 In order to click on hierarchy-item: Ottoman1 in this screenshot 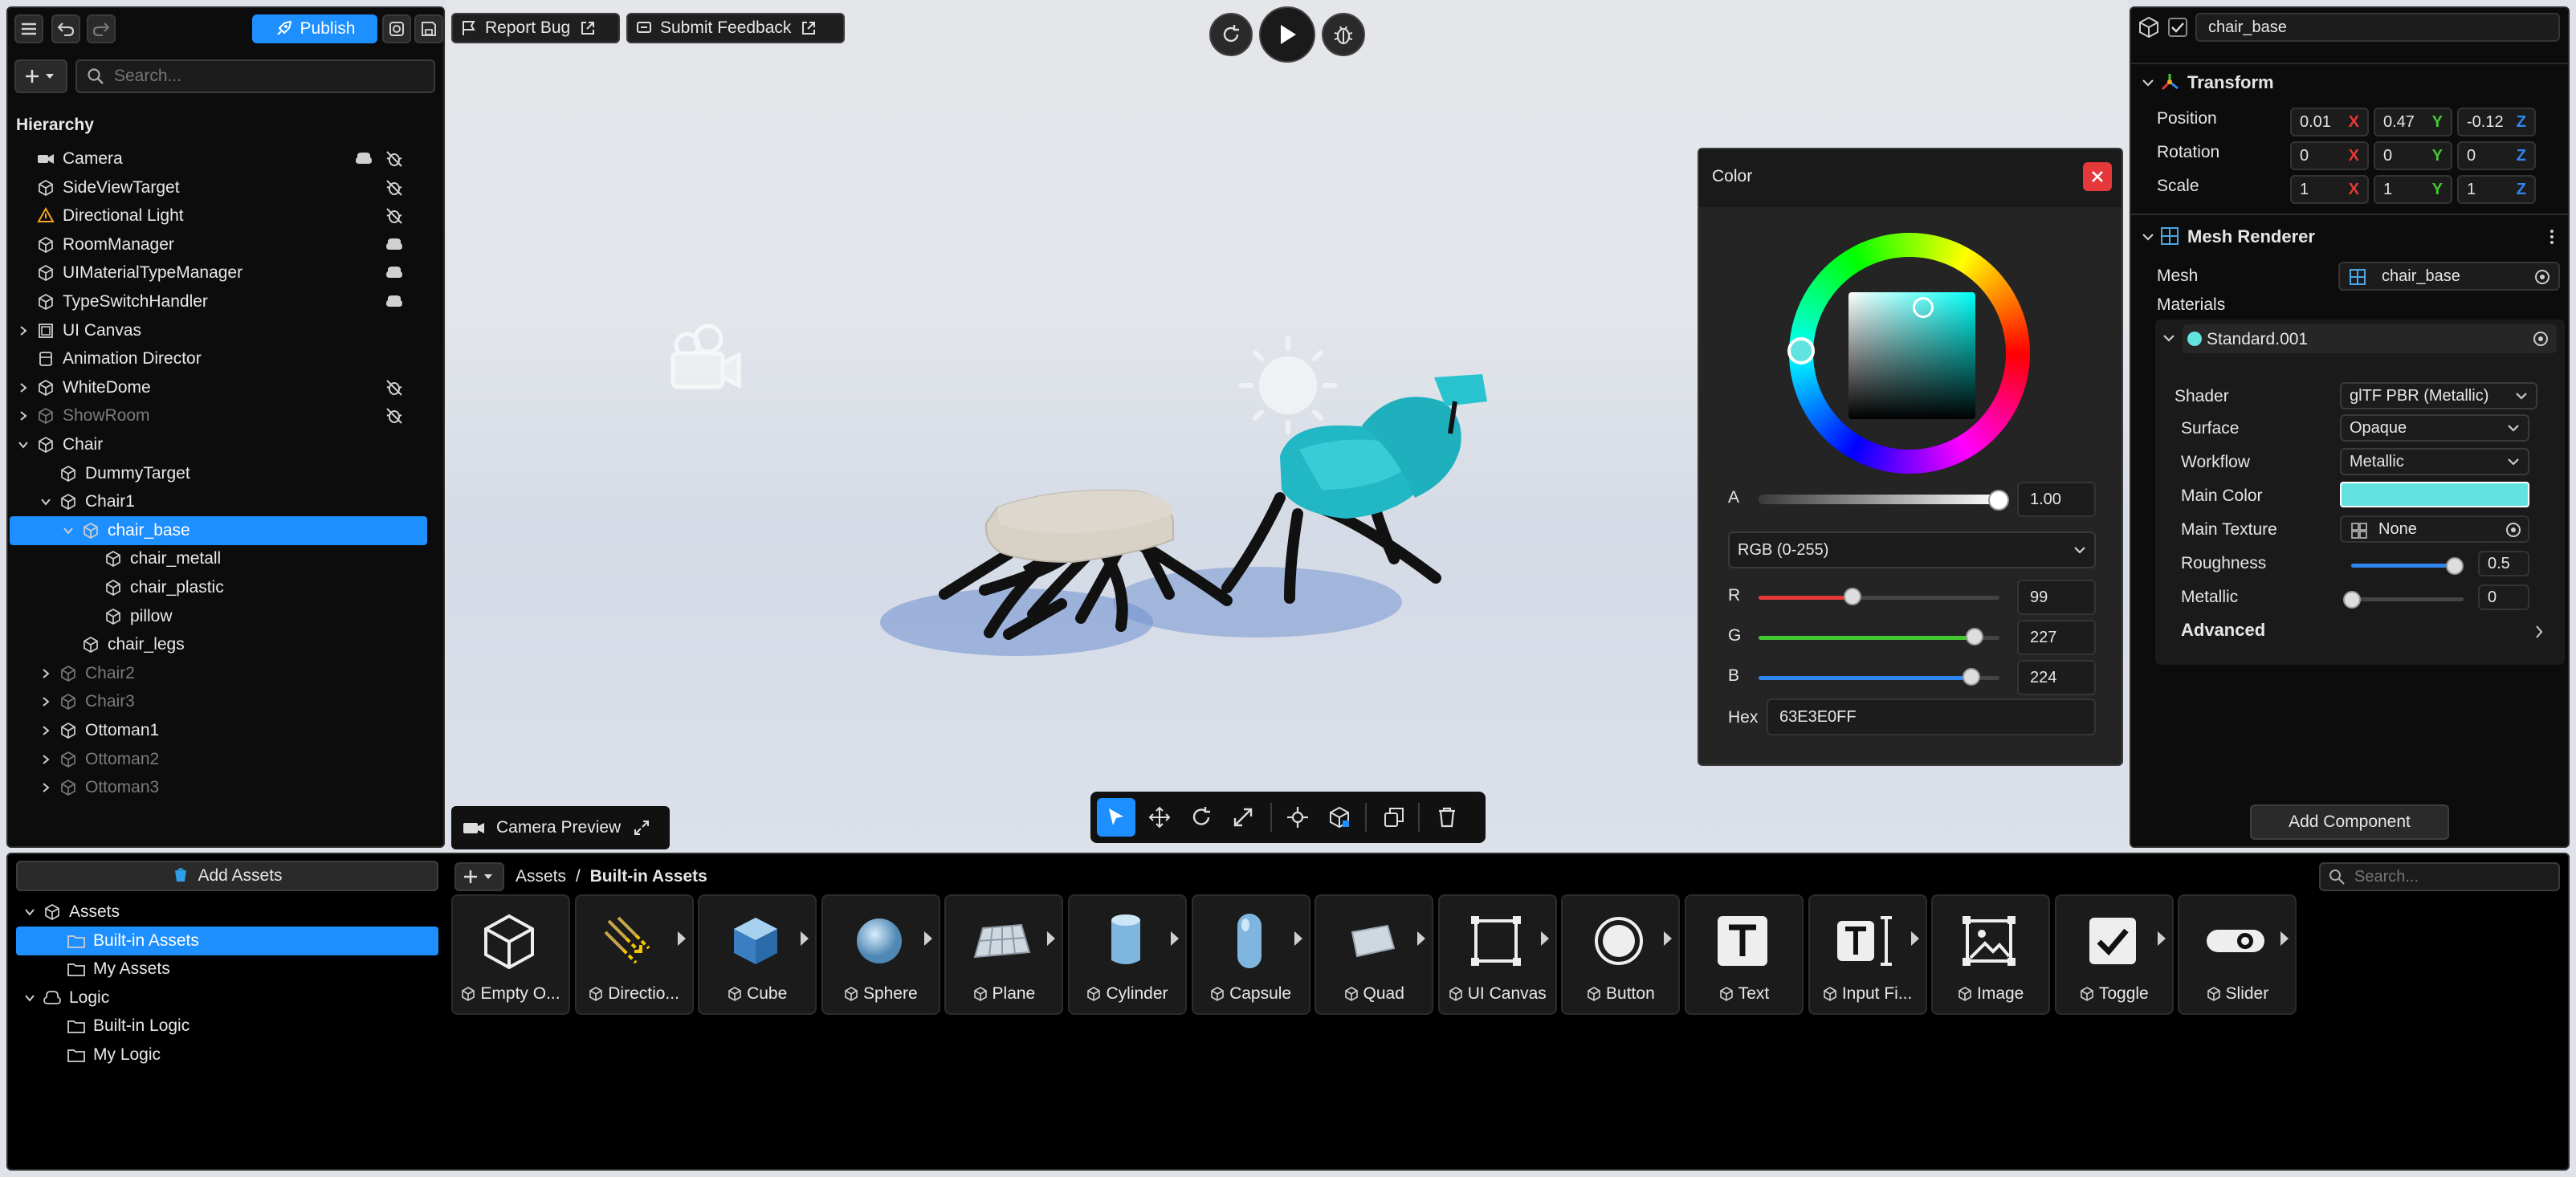, I will do `click(218, 730)`.